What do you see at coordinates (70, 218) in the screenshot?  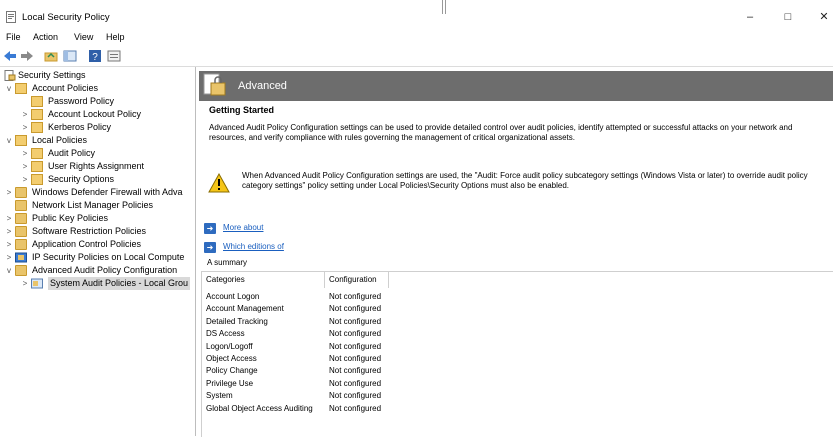 I see `tree-label: Public Key Policies` at bounding box center [70, 218].